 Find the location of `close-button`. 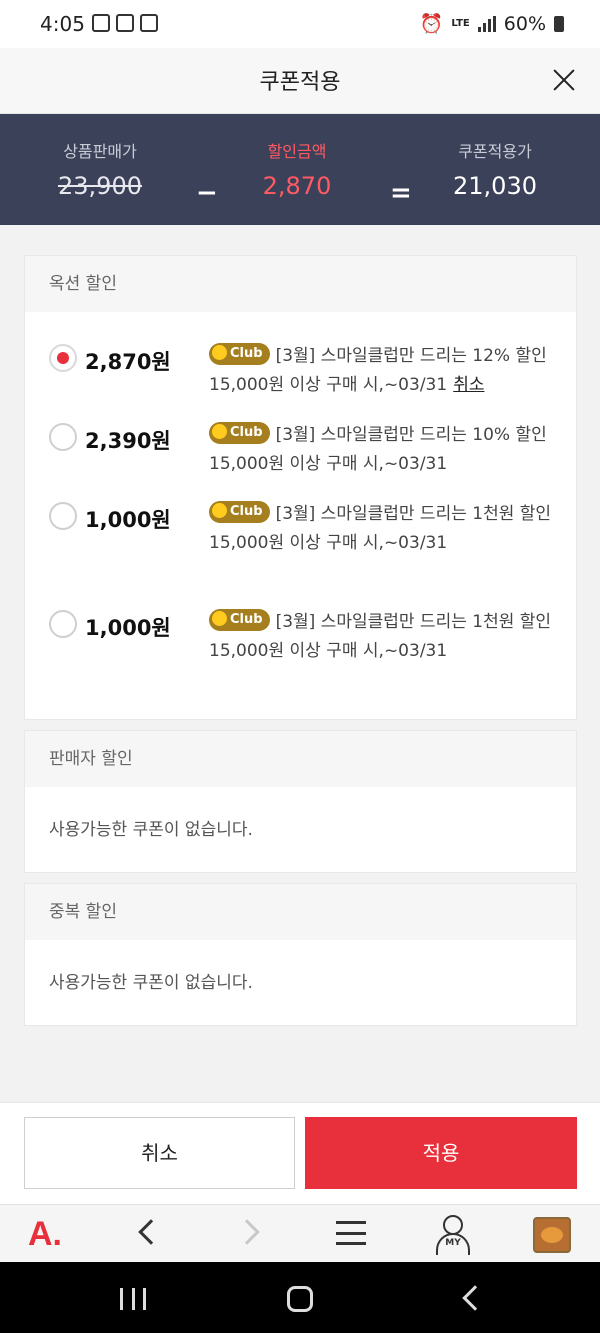

close-button is located at coordinates (564, 80).